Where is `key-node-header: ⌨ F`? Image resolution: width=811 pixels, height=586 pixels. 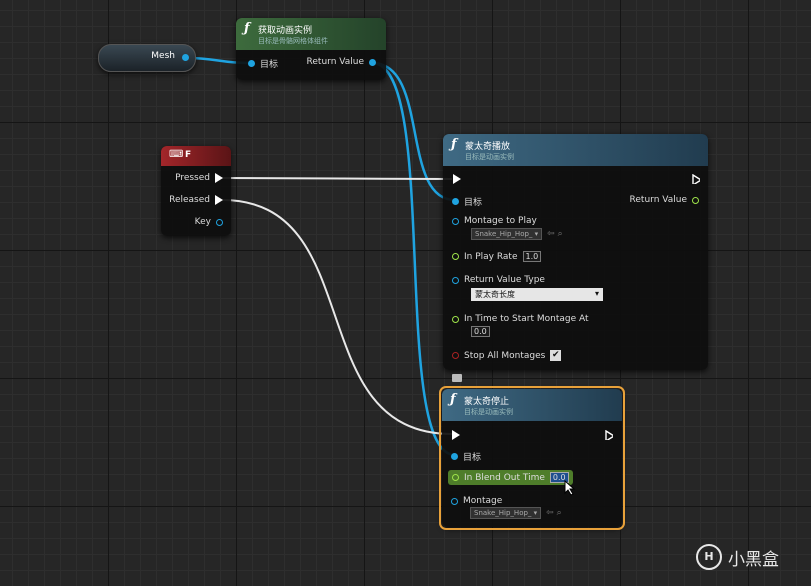
key-node-header: ⌨ F is located at coordinates (196, 156).